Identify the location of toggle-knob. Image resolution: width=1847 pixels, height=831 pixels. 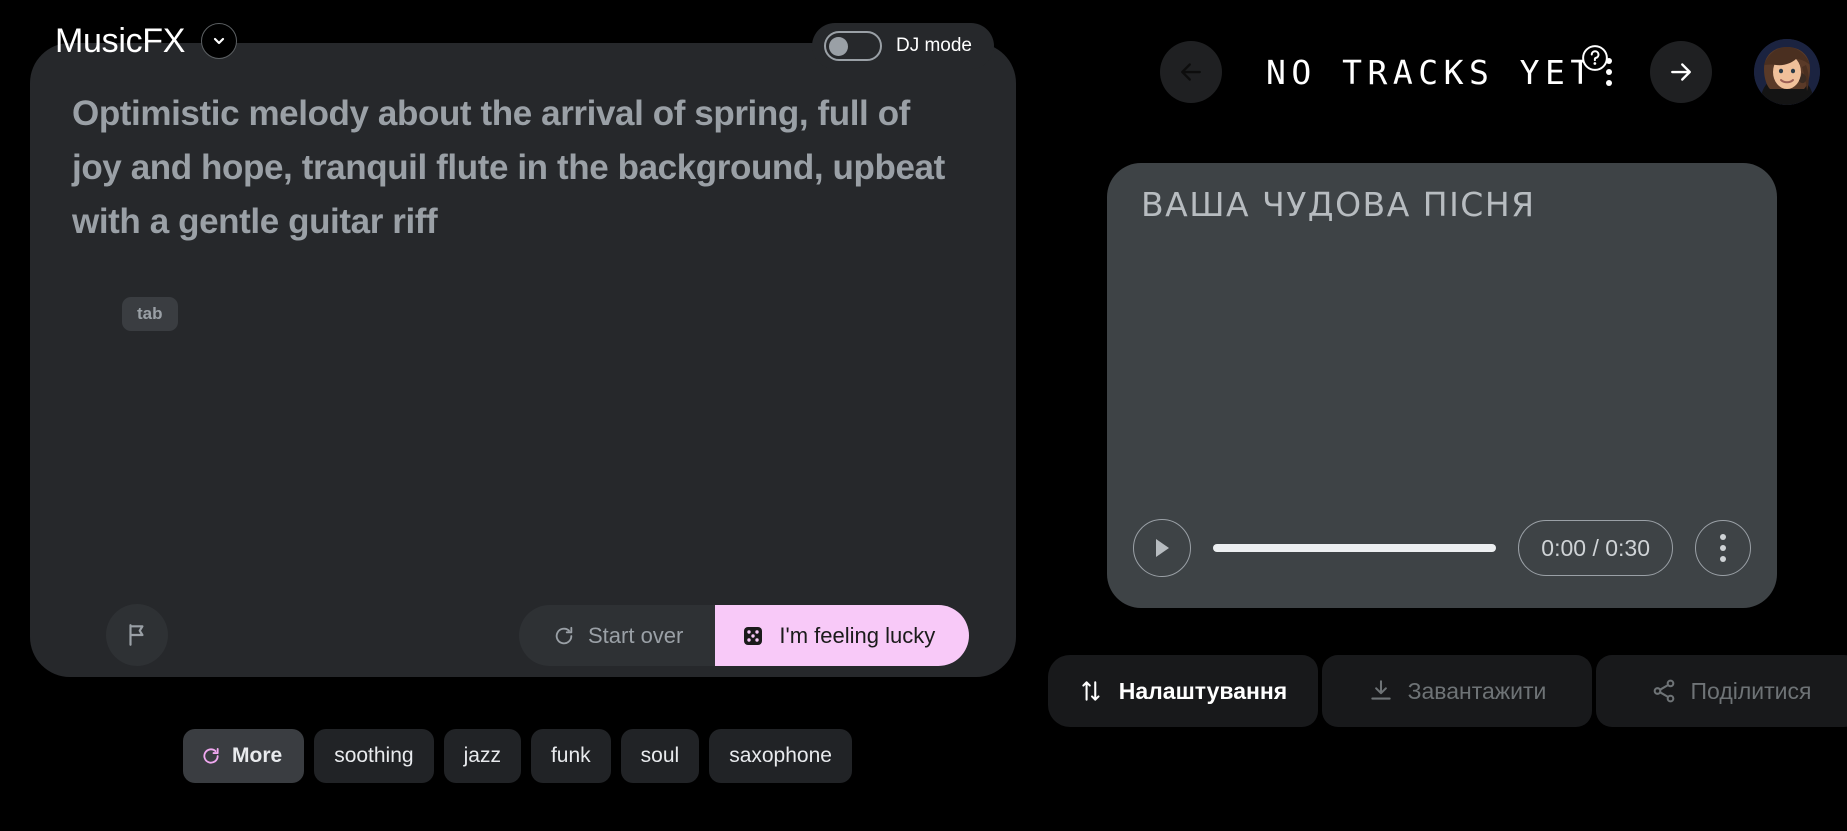
(838, 46).